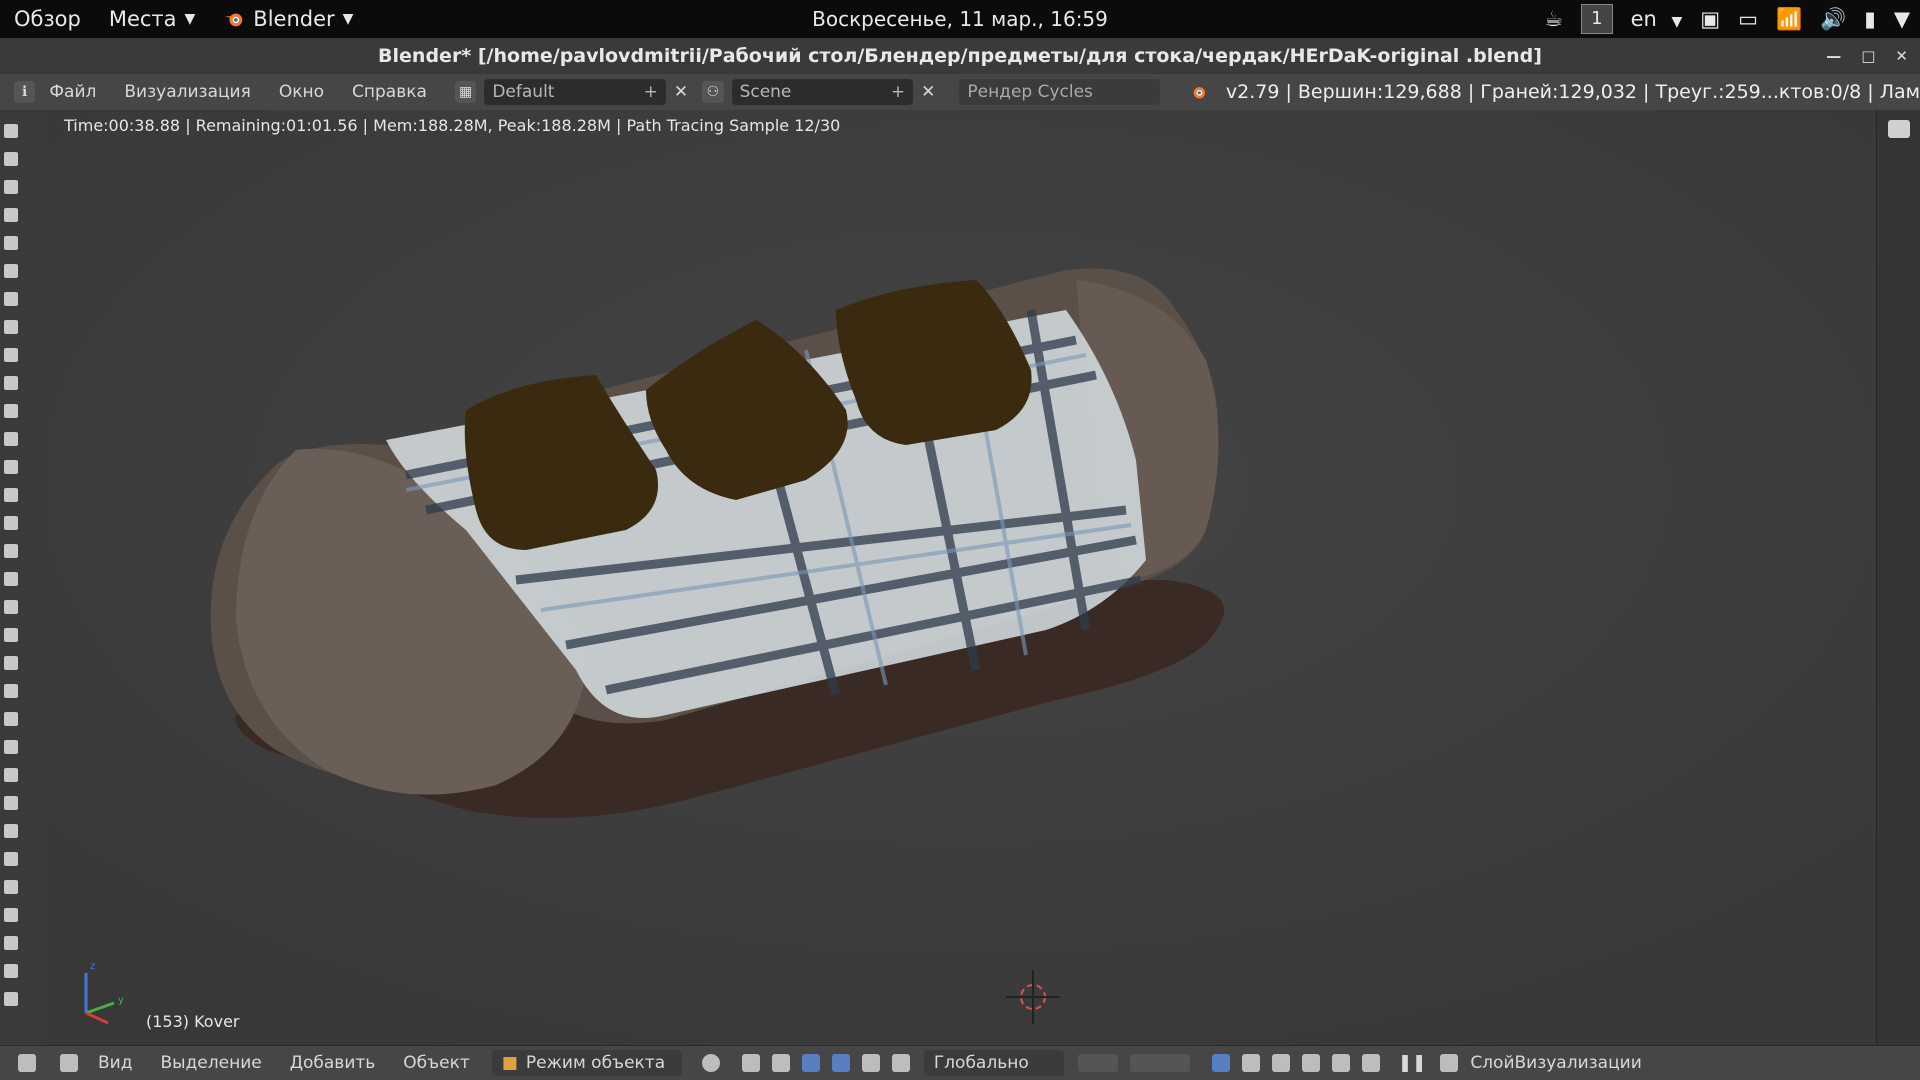 This screenshot has width=1920, height=1080. Describe the element at coordinates (586, 1063) in the screenshot. I see `mode-selector: ■ Режим объекта` at that location.